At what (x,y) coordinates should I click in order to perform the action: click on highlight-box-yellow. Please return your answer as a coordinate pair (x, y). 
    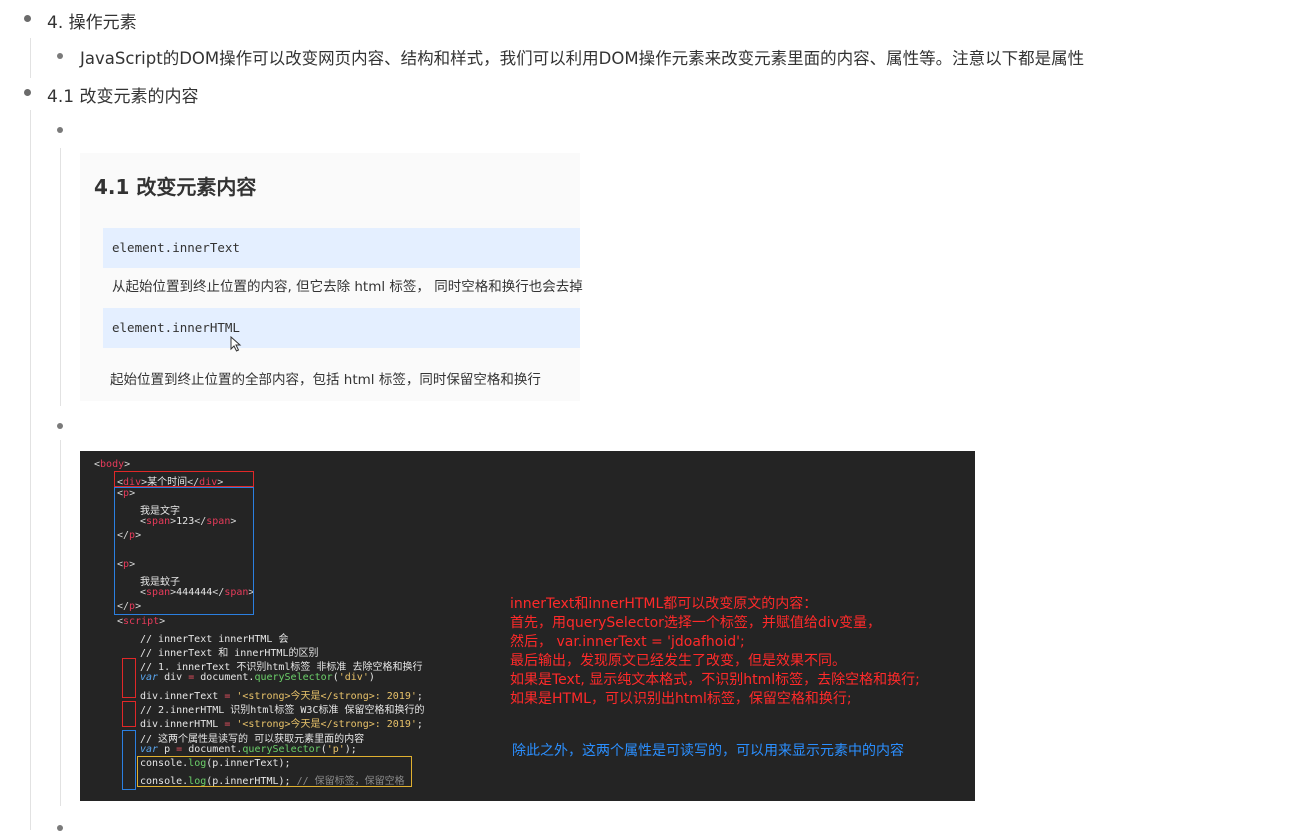
    Looking at the image, I should click on (274, 771).